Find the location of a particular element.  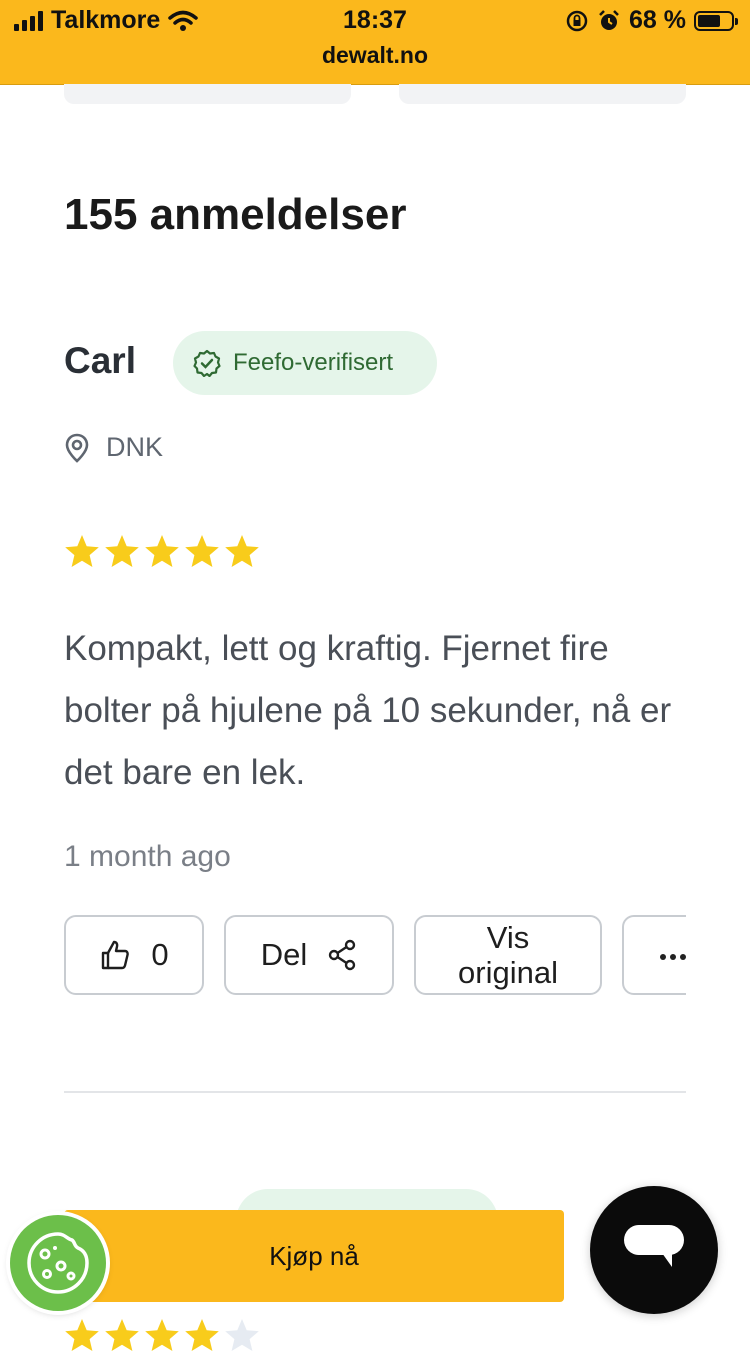

status-bar: Talkmore 18:37 dewalt.no 68 % is located at coordinates (375, 42).